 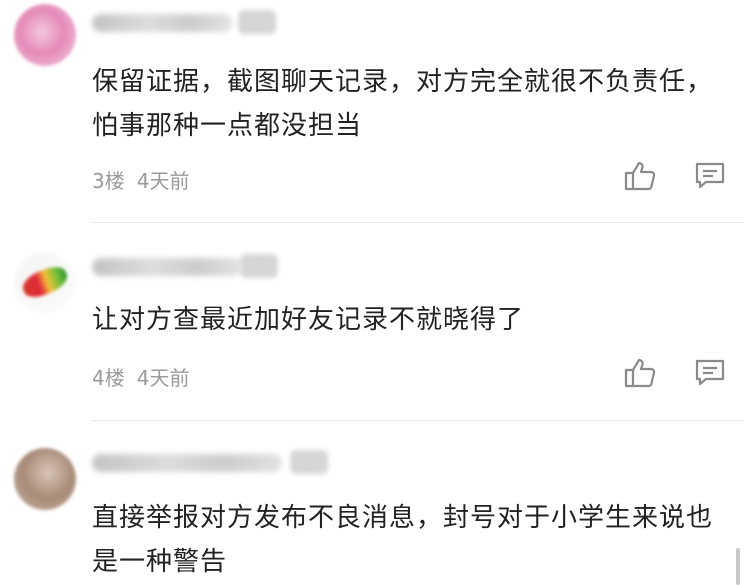 What do you see at coordinates (403, 540) in the screenshot?
I see `comment-text: 直接举报对方发布不良消息，封号对于小学生来说也是一种警告` at bounding box center [403, 540].